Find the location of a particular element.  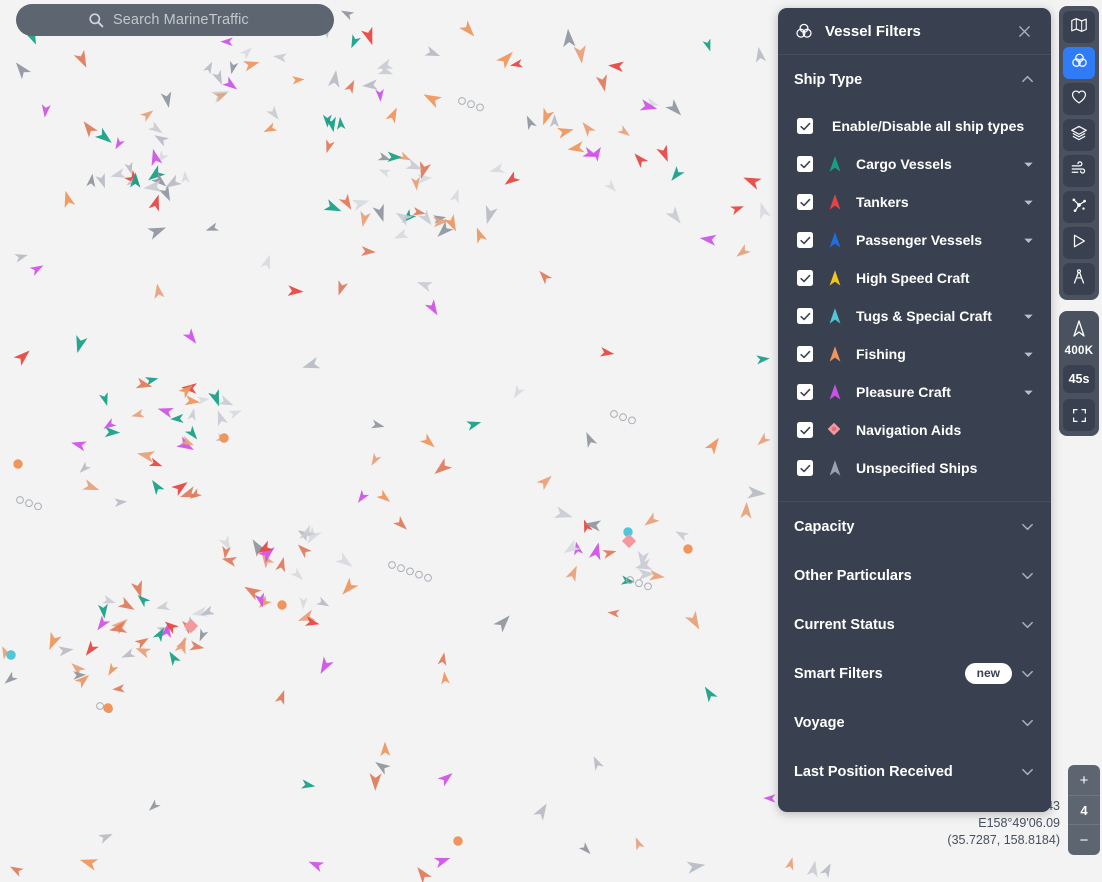

section-header-capacity: Capacity is located at coordinates (914, 526).